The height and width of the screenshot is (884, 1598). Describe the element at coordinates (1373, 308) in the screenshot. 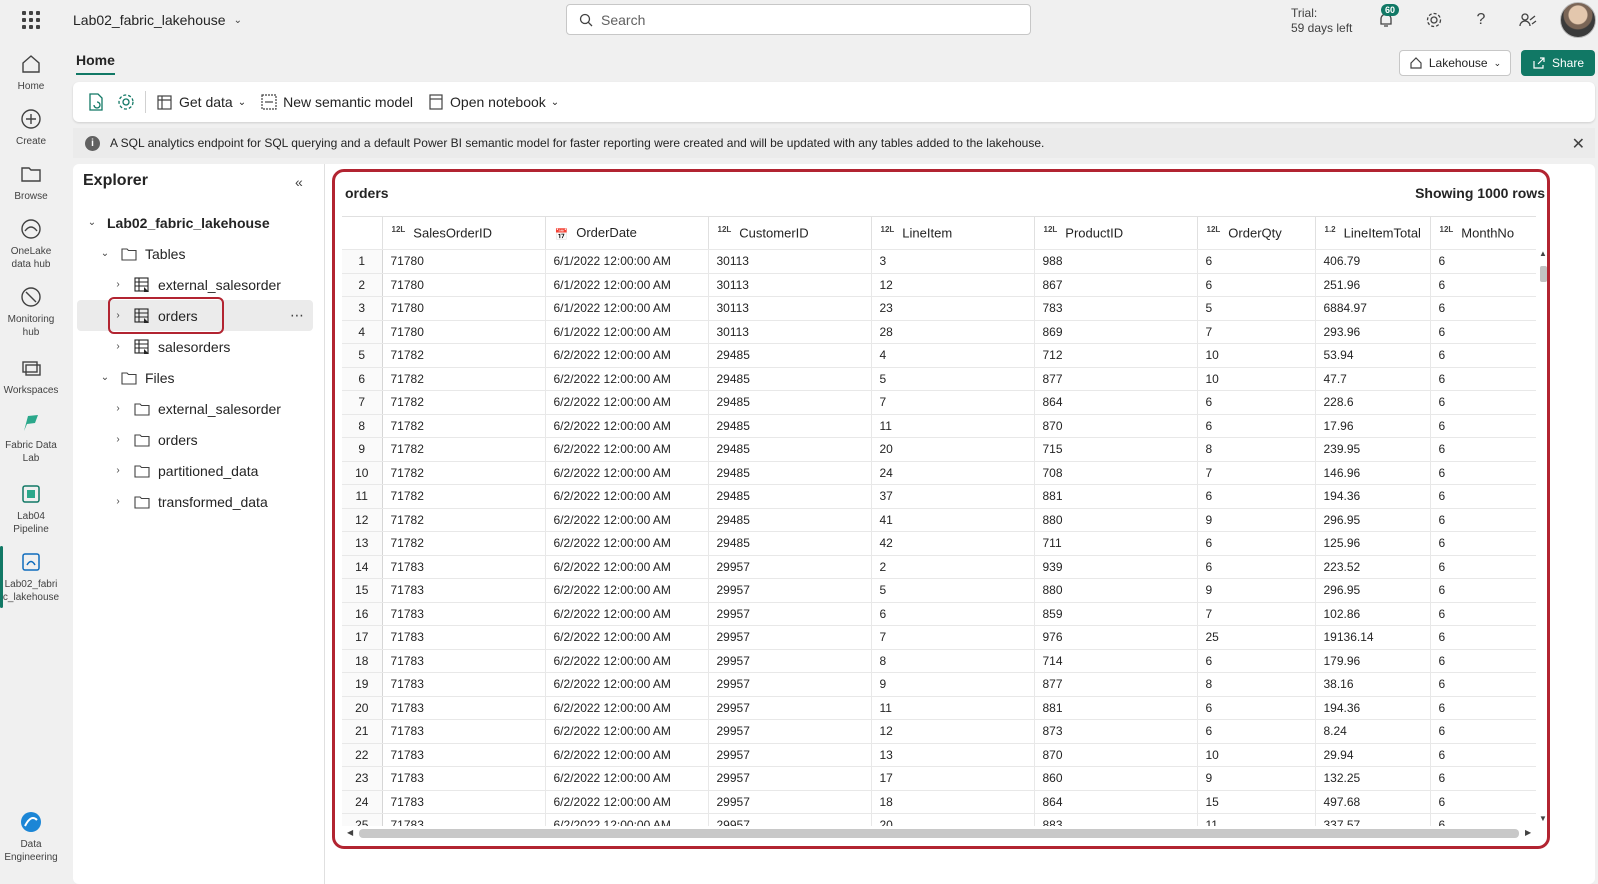

I see `table-cell: 6884.97` at that location.